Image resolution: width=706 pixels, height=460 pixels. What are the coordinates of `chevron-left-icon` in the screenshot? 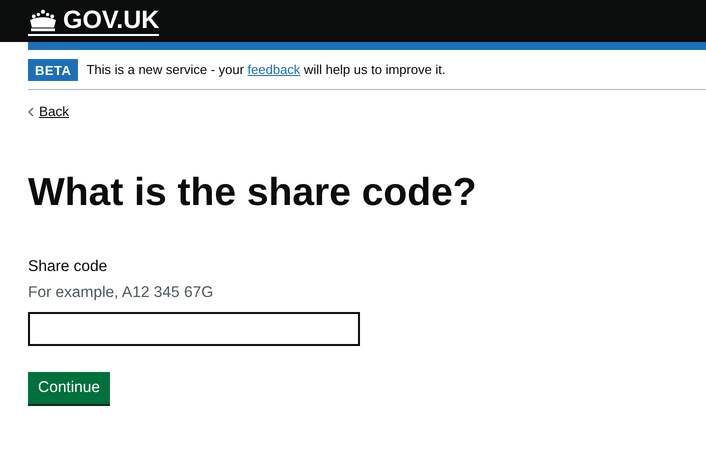 It's located at (31, 111).